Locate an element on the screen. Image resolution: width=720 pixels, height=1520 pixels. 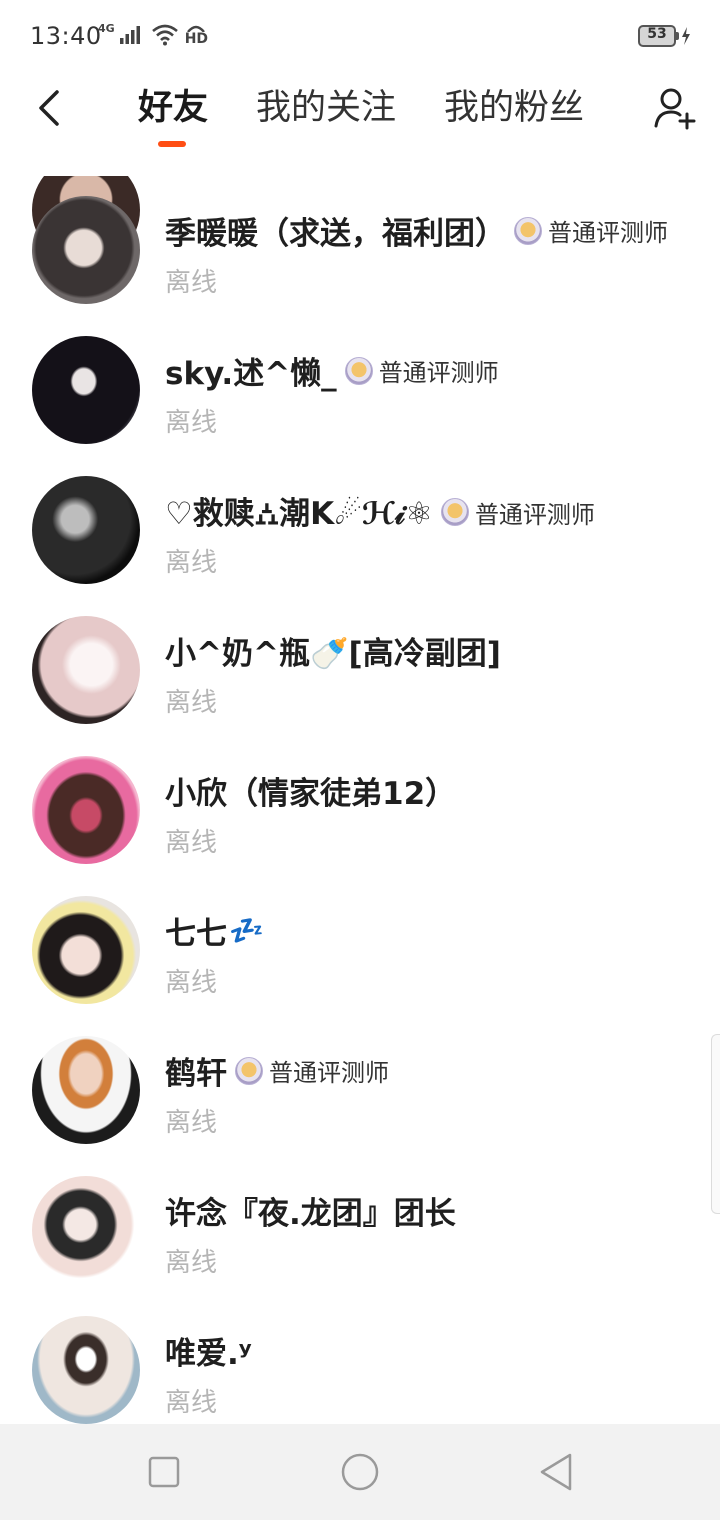
friend-name: 季暖暖（求送，福利团） is located at coordinates (335, 234).